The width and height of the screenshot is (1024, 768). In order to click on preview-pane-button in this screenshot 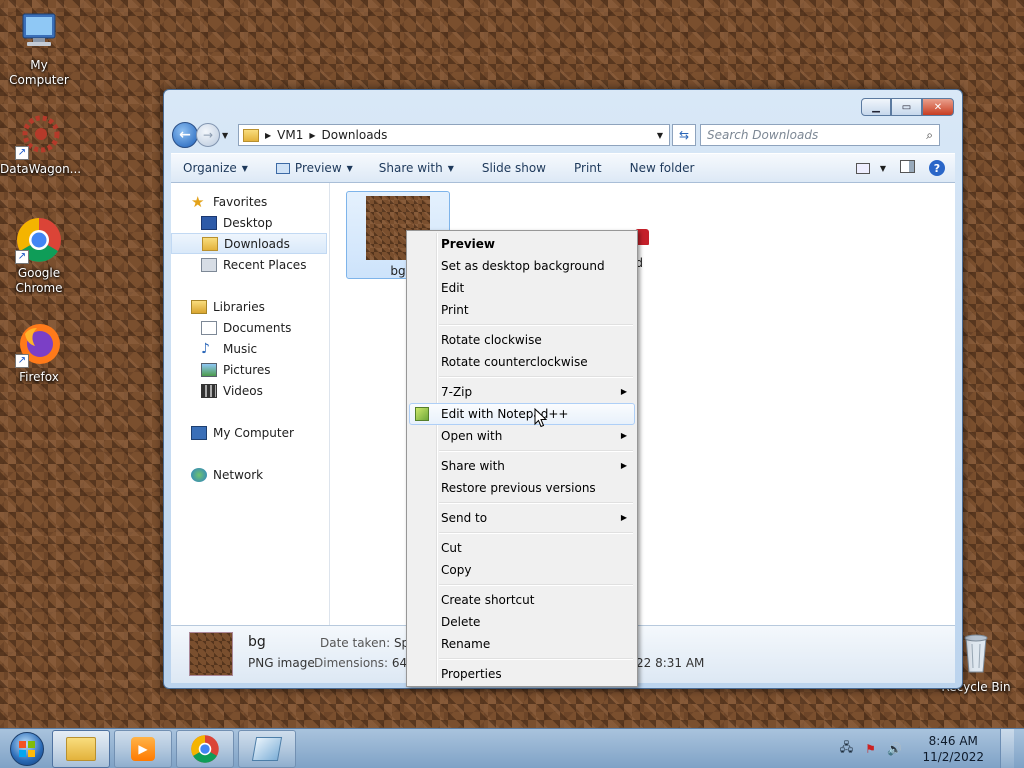, I will do `click(907, 168)`.